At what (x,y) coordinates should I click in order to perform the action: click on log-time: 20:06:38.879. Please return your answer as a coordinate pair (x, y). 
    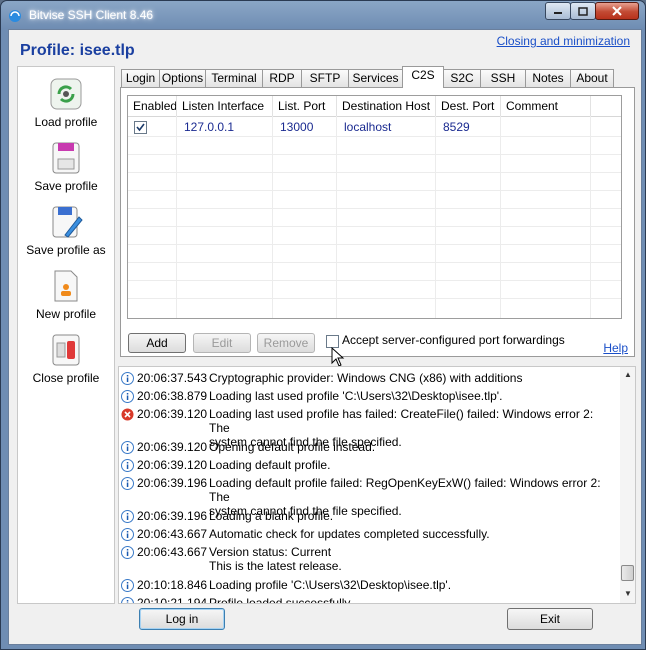
    Looking at the image, I should click on (172, 396).